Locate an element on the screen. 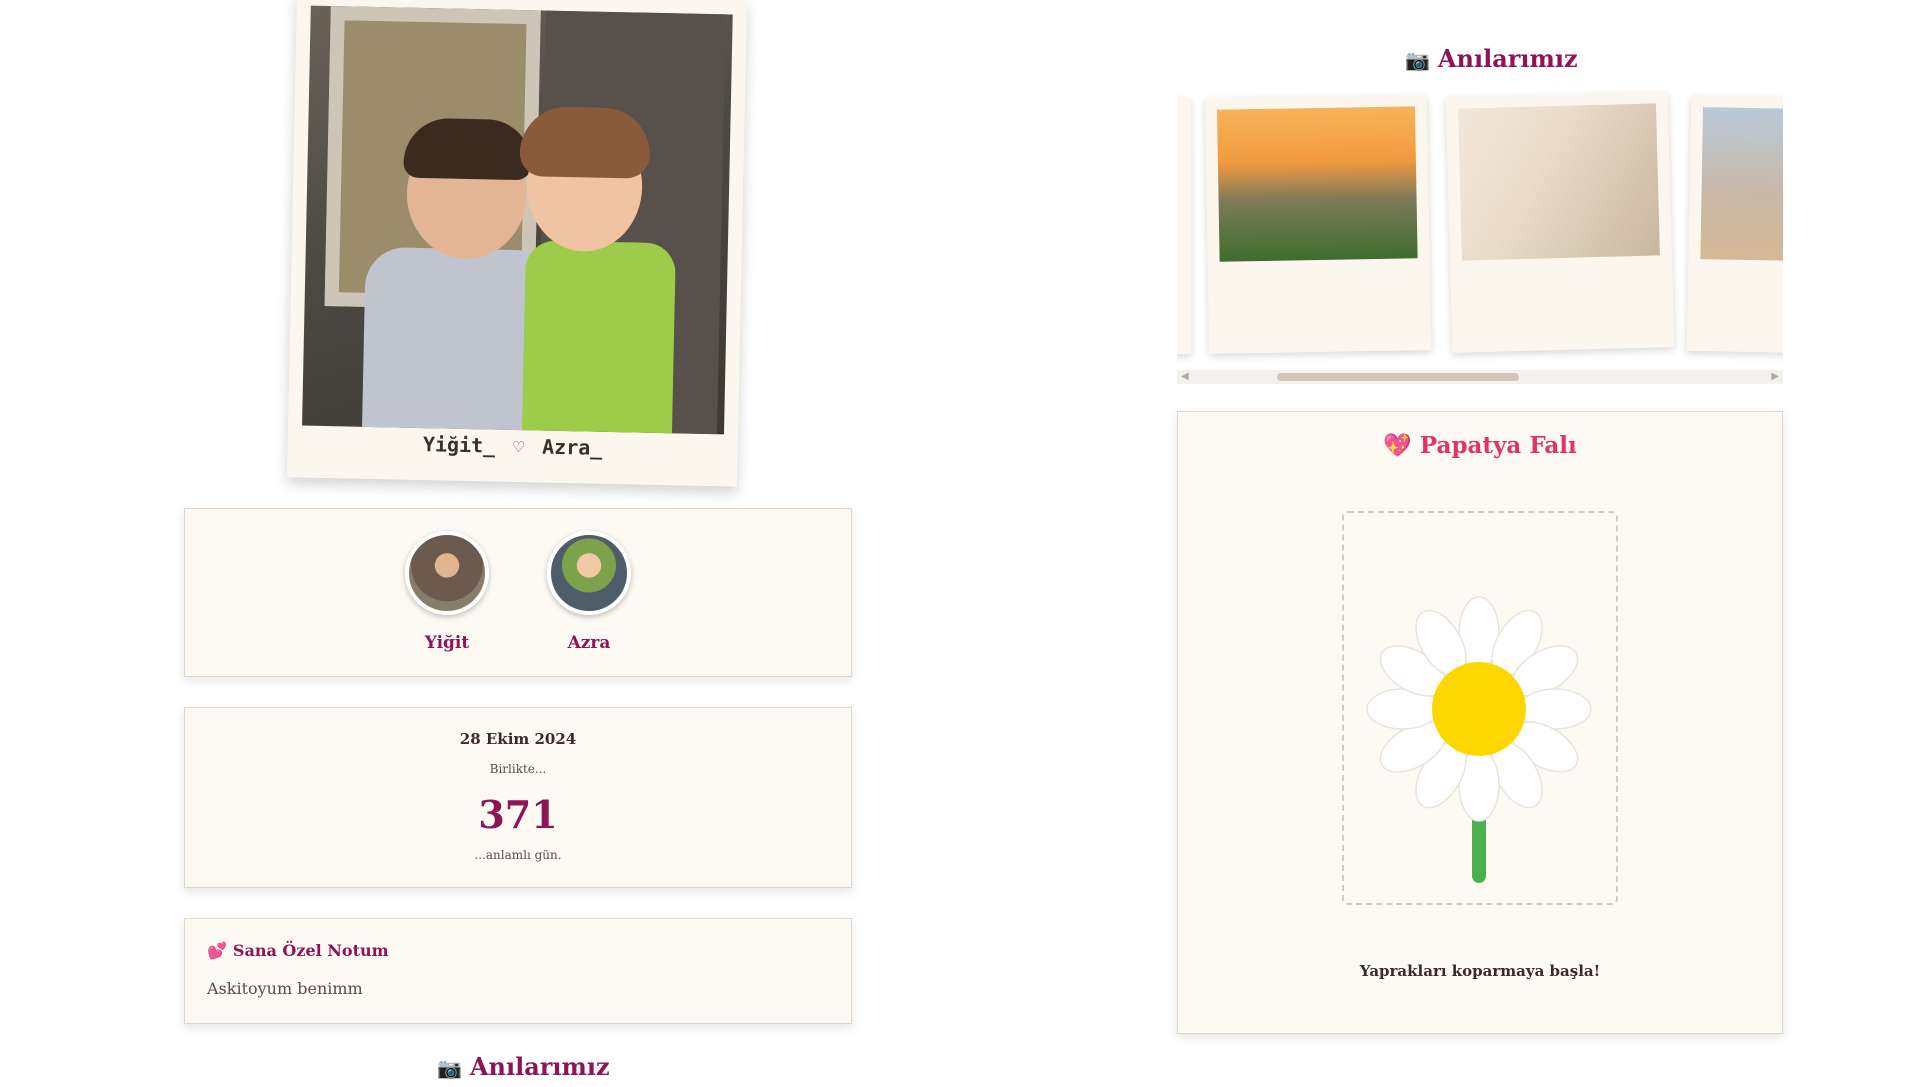  note-body: Askitoyum benimm is located at coordinates (285, 988).